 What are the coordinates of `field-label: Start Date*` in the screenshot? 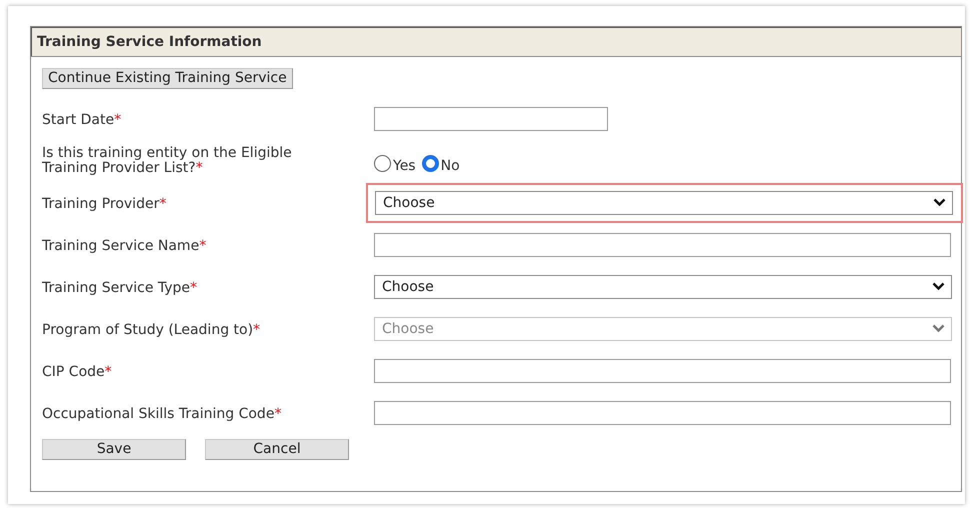 It's located at (82, 120).